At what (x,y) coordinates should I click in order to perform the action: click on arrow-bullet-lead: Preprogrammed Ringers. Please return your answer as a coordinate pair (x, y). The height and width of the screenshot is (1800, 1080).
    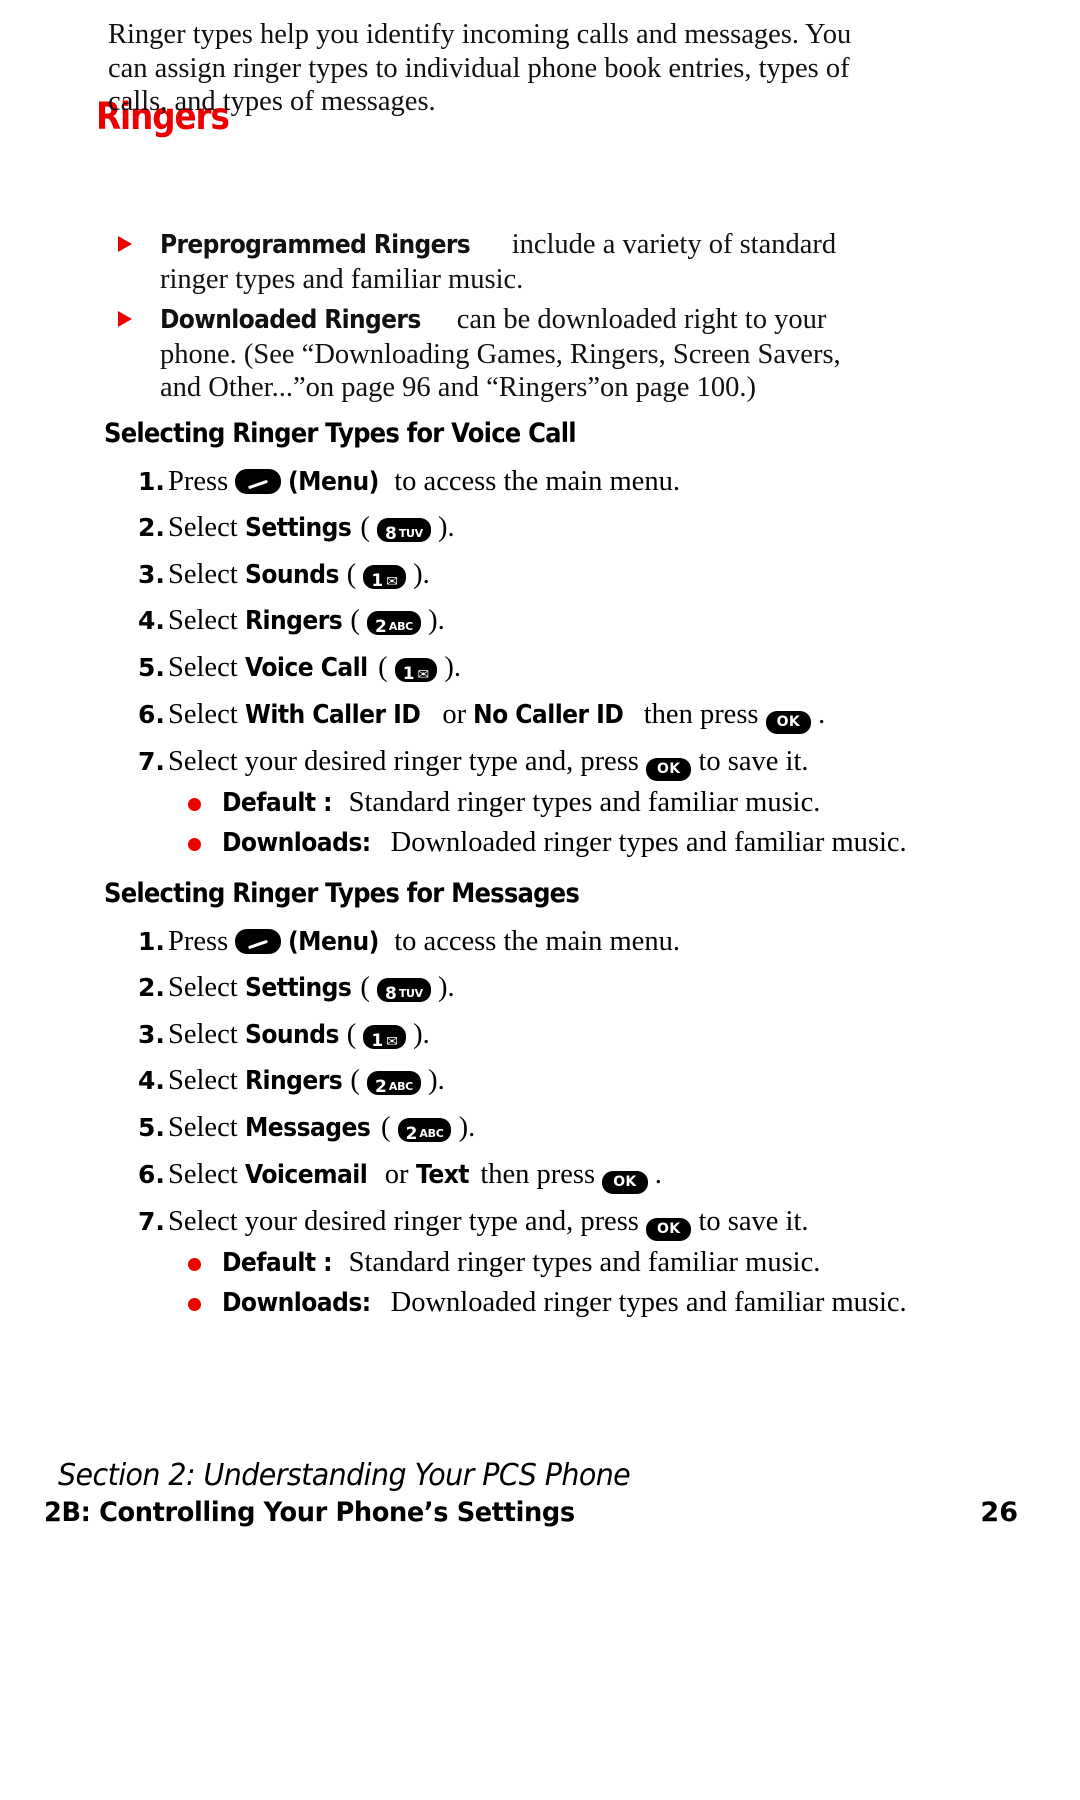
    Looking at the image, I should click on (315, 245).